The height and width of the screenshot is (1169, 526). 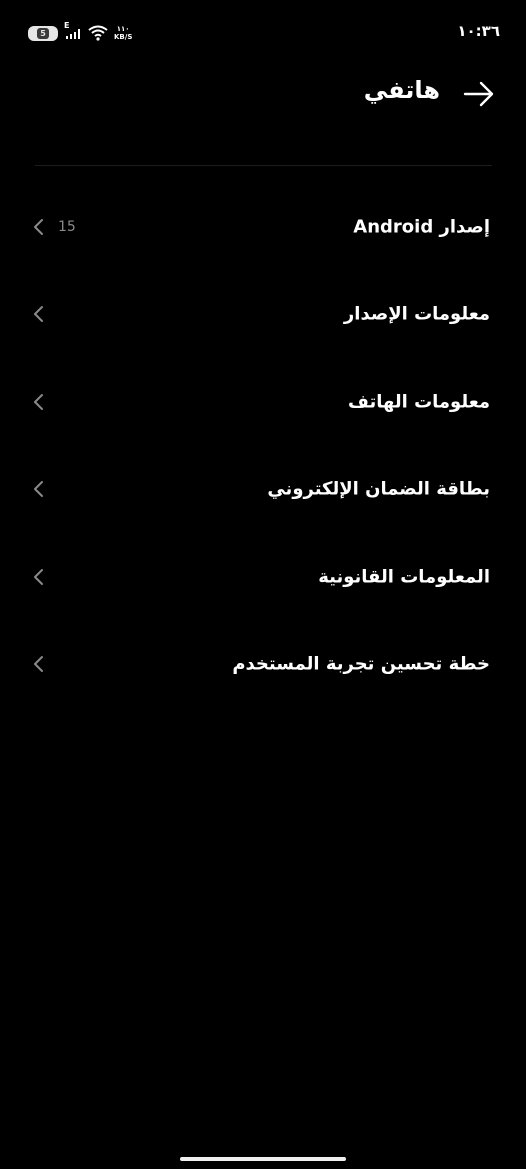 What do you see at coordinates (263, 227) in the screenshot?
I see `list-item-android-version: إصدار Android 15` at bounding box center [263, 227].